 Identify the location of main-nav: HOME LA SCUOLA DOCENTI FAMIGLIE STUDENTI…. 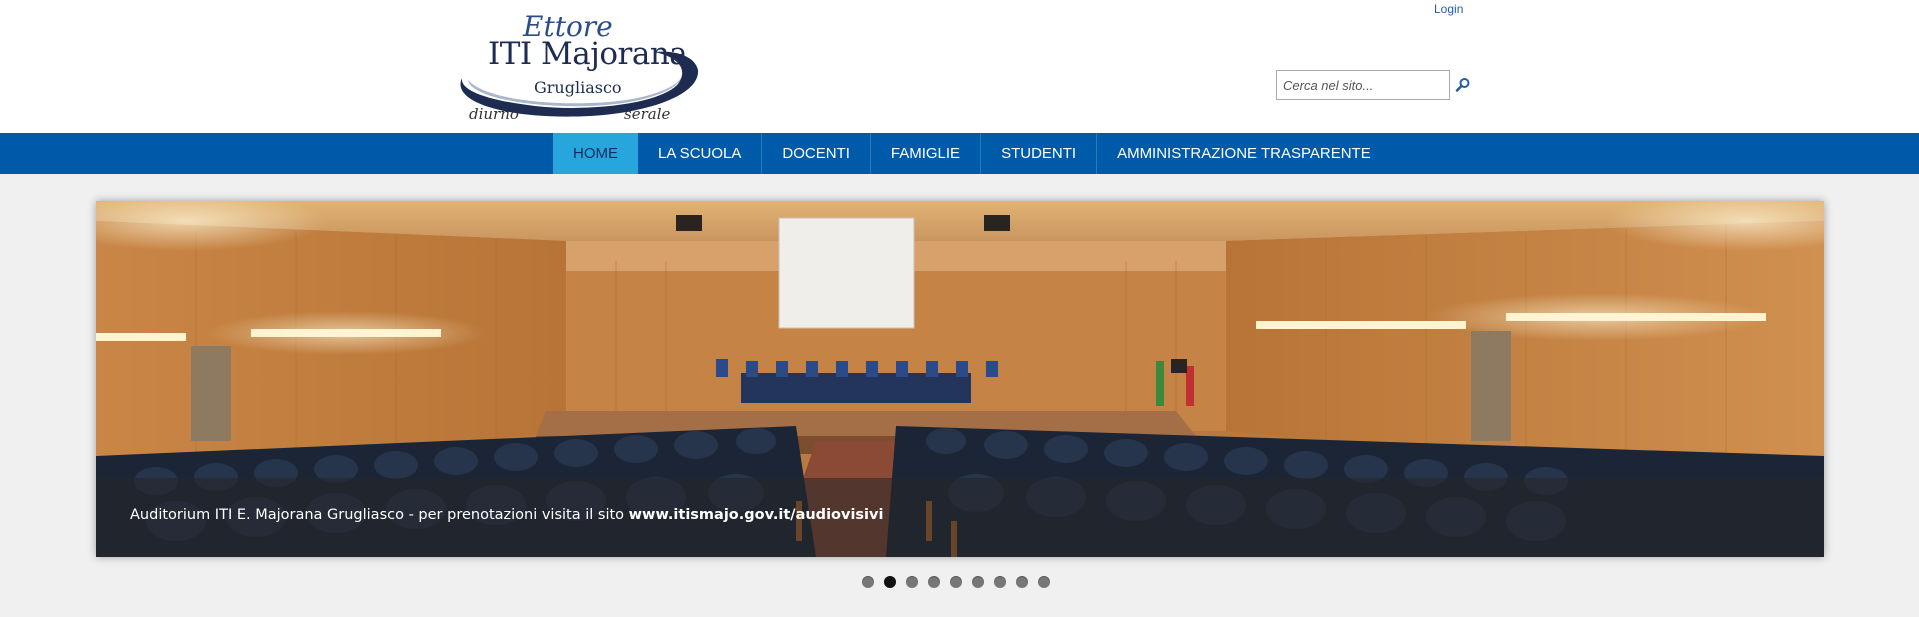
(959, 153).